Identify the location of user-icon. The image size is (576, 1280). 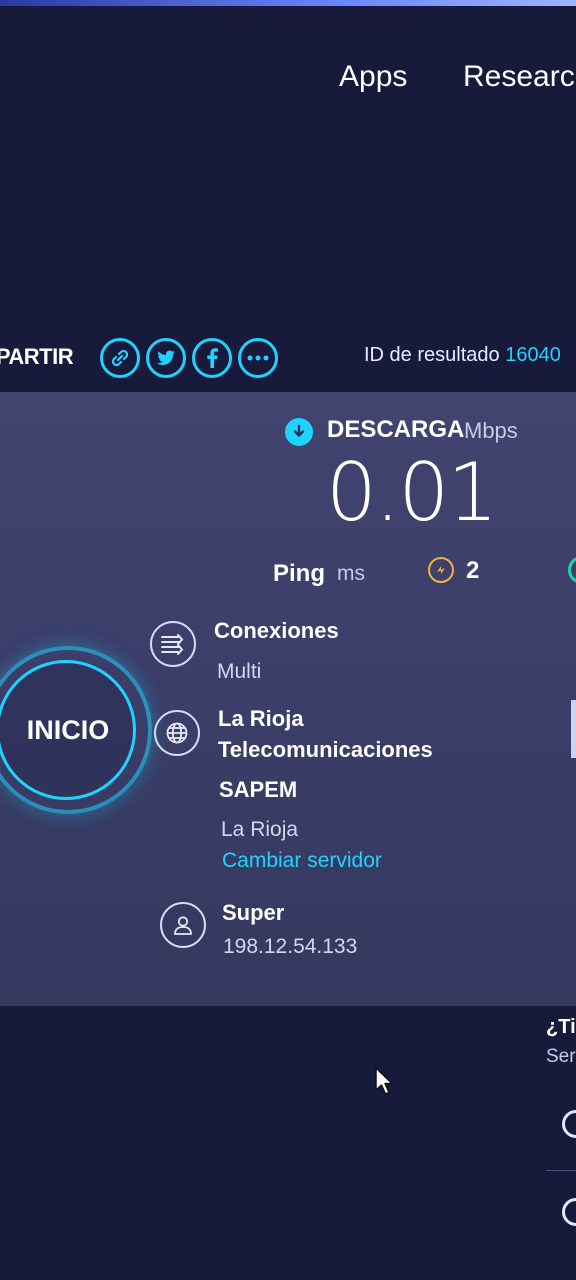
(183, 925).